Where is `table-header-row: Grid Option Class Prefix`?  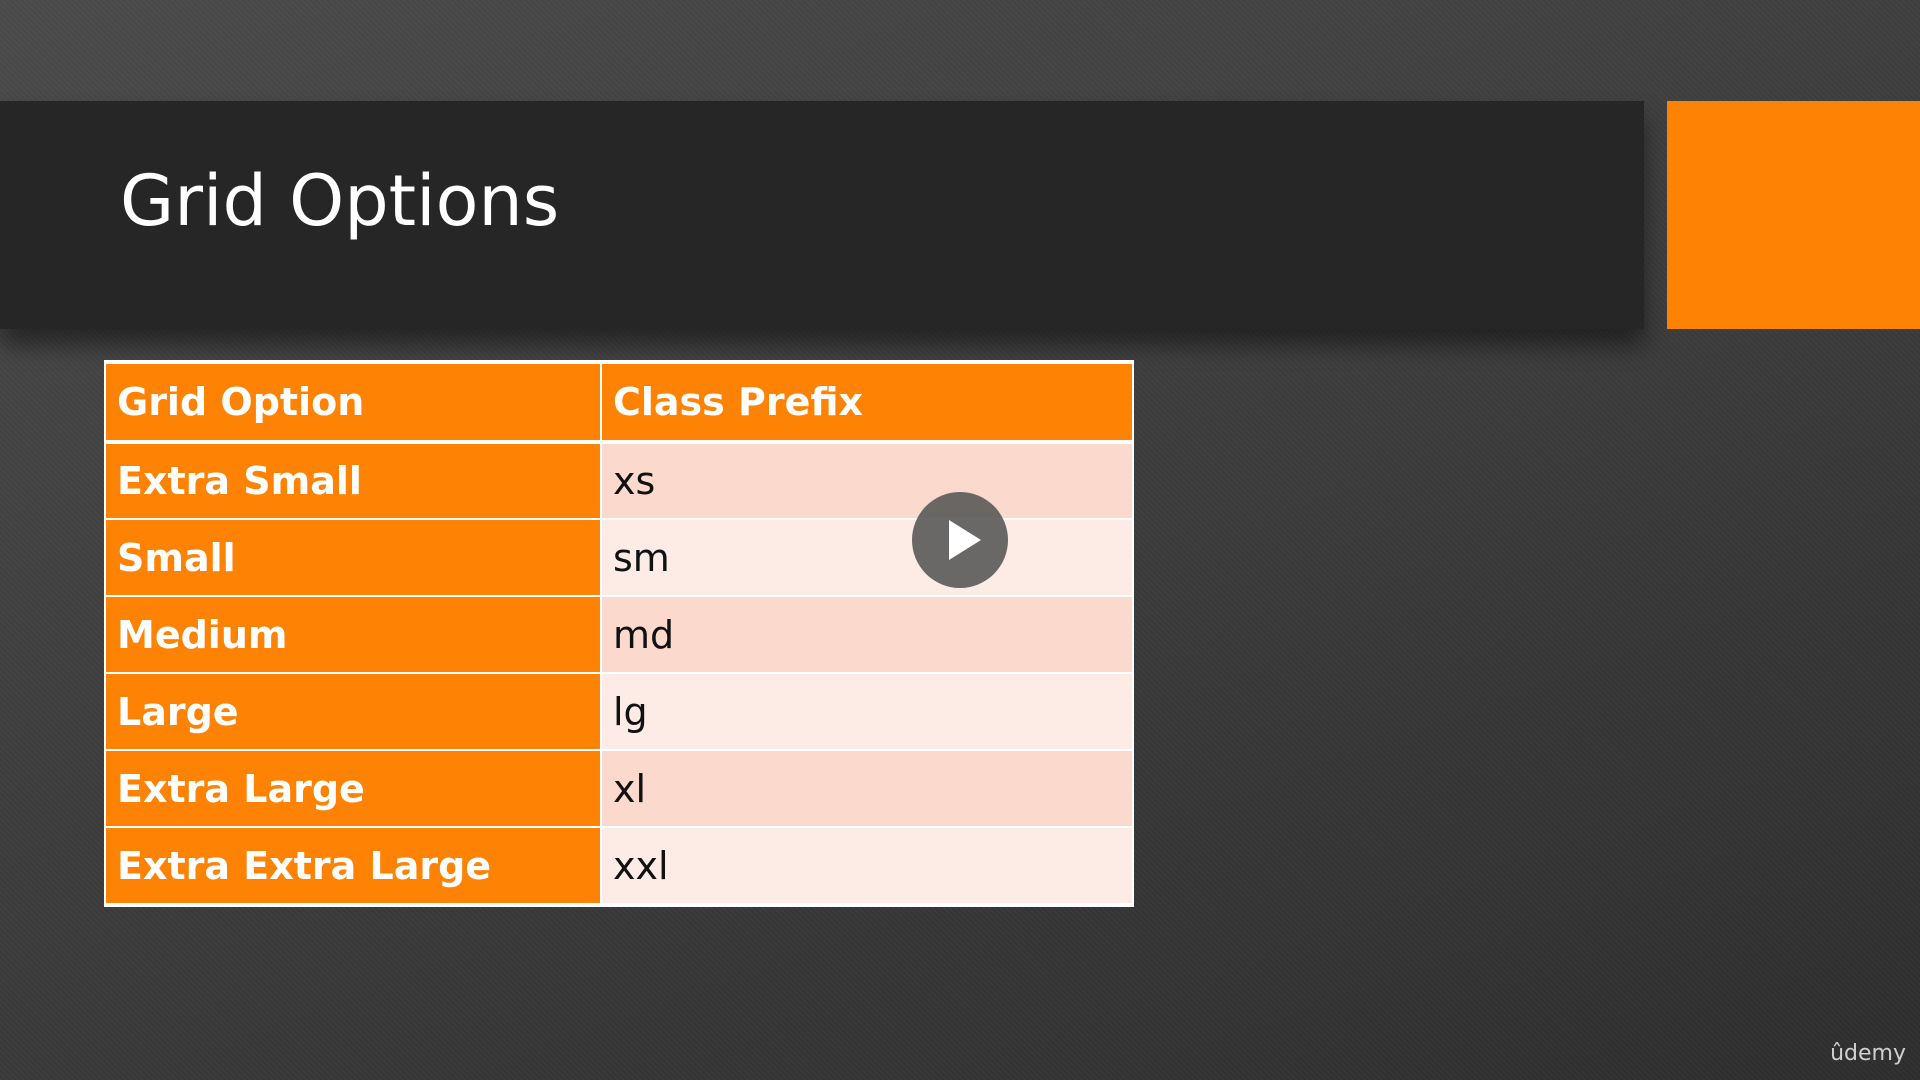
table-header-row: Grid Option Class Prefix is located at coordinates (619, 403).